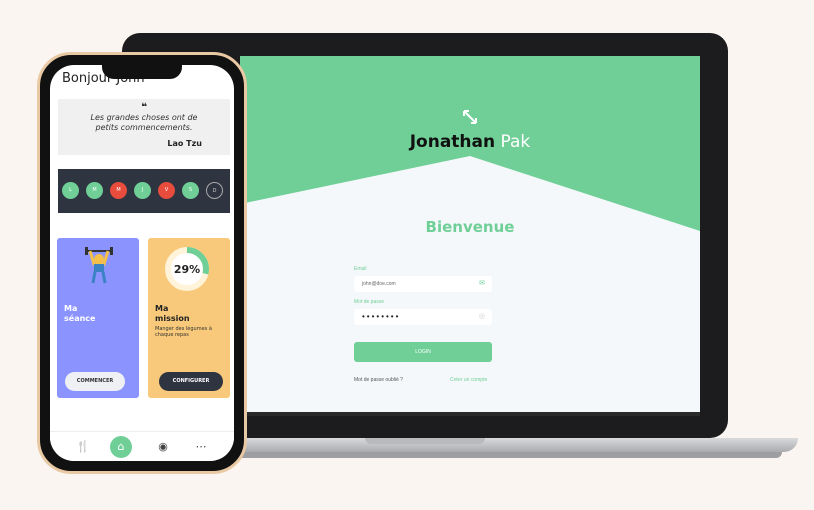  Describe the element at coordinates (482, 316) in the screenshot. I see `eye-icon: ◎` at that location.